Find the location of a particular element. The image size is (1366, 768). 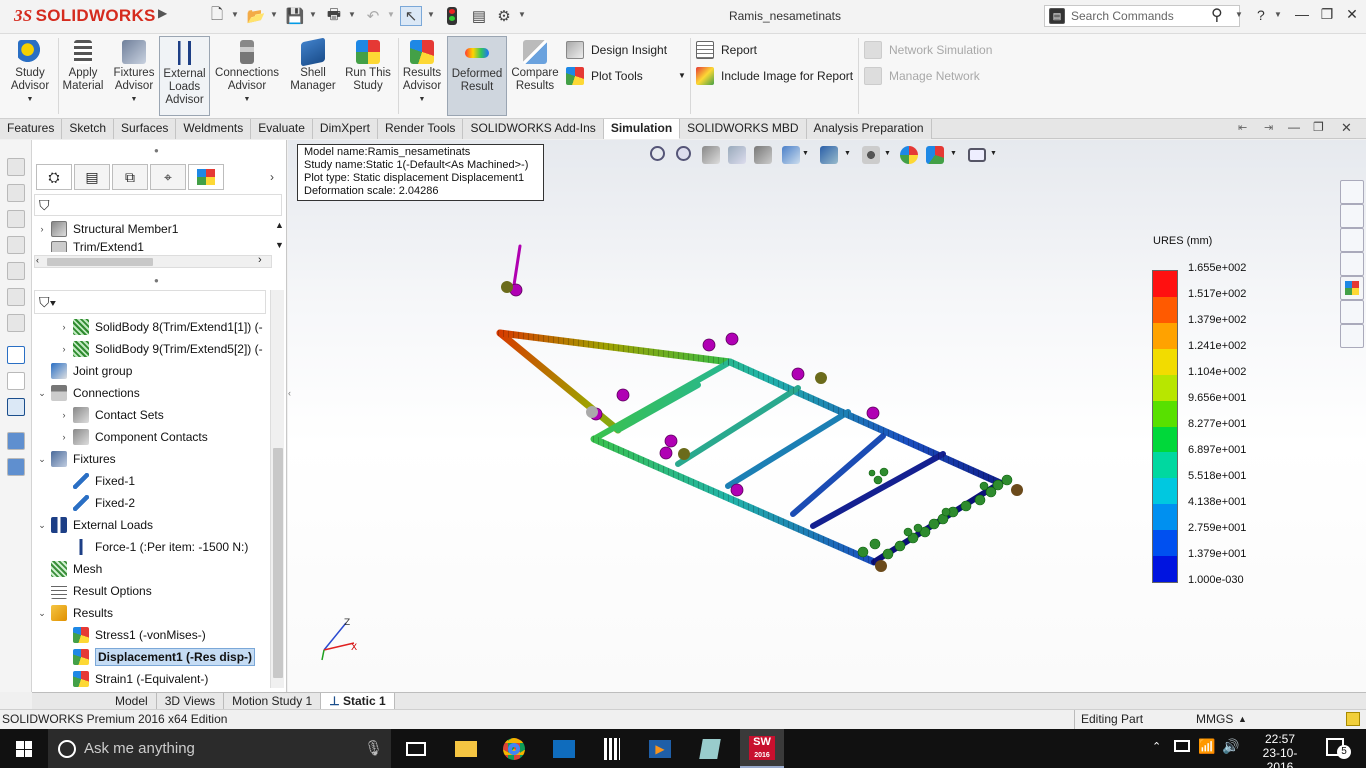

tab-sketch: Sketch is located at coordinates (88, 129).